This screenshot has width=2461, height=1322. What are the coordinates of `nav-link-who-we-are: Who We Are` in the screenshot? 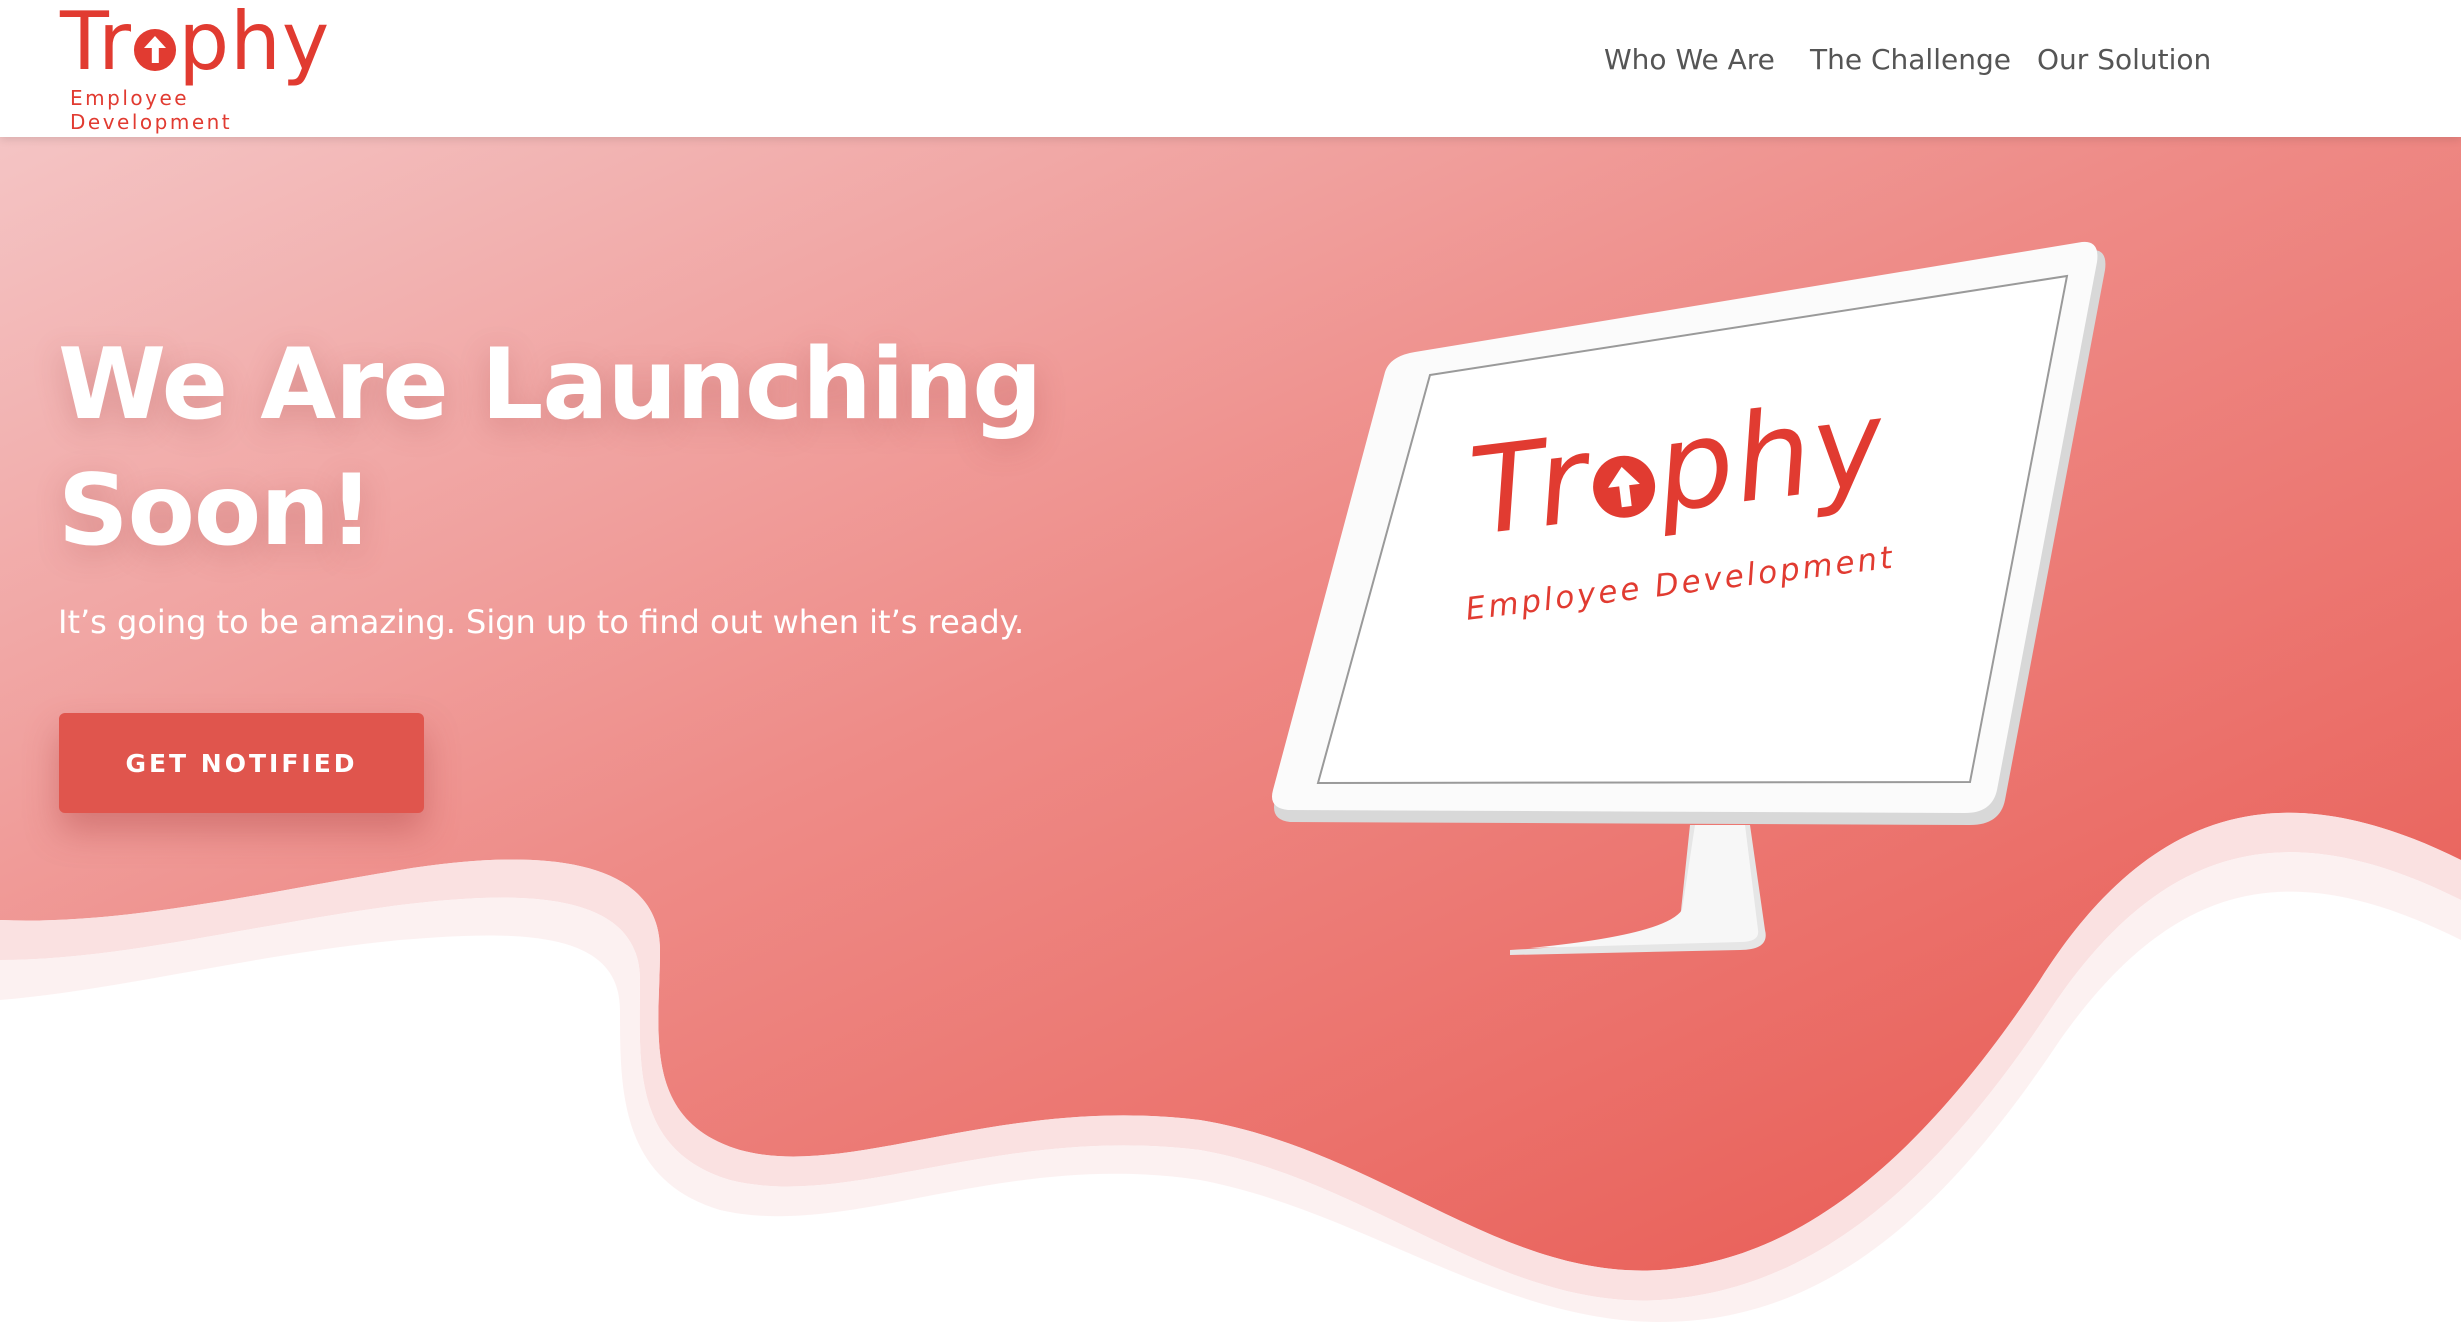 It's located at (1689, 60).